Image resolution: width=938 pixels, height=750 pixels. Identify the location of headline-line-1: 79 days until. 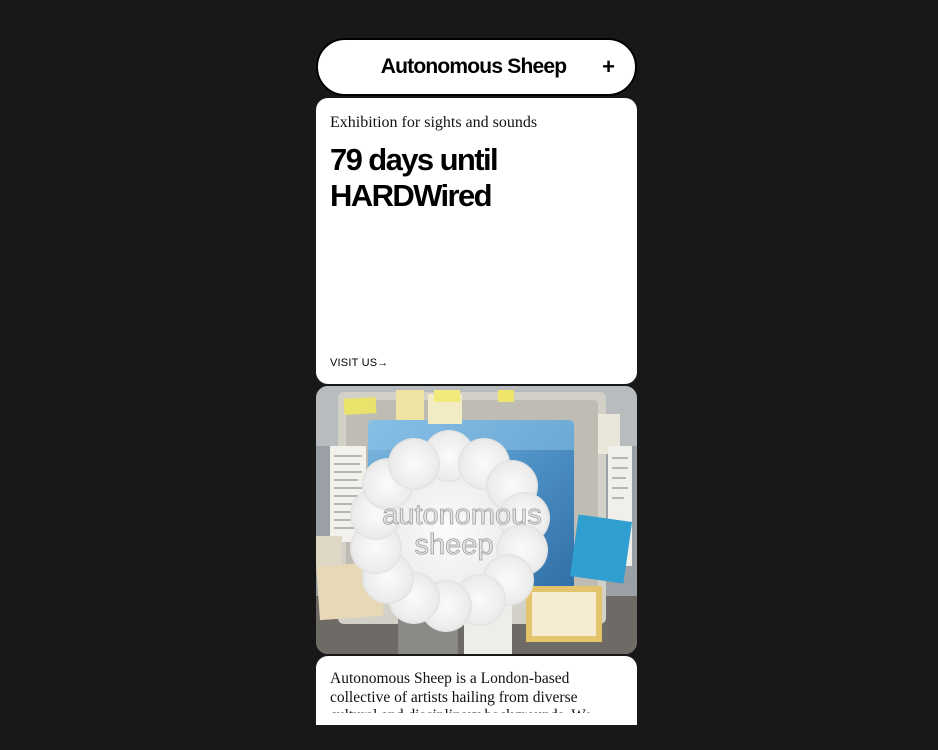
(414, 159).